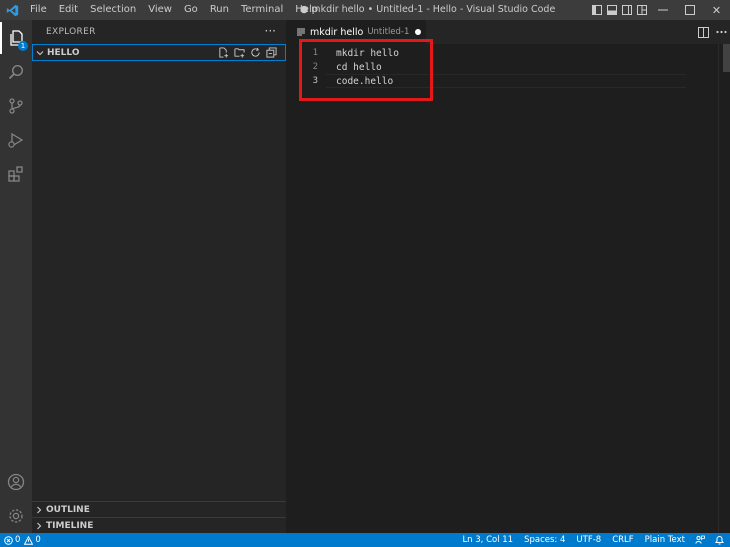 The height and width of the screenshot is (547, 730). What do you see at coordinates (418, 32) in the screenshot?
I see `unsaved-dot-icon` at bounding box center [418, 32].